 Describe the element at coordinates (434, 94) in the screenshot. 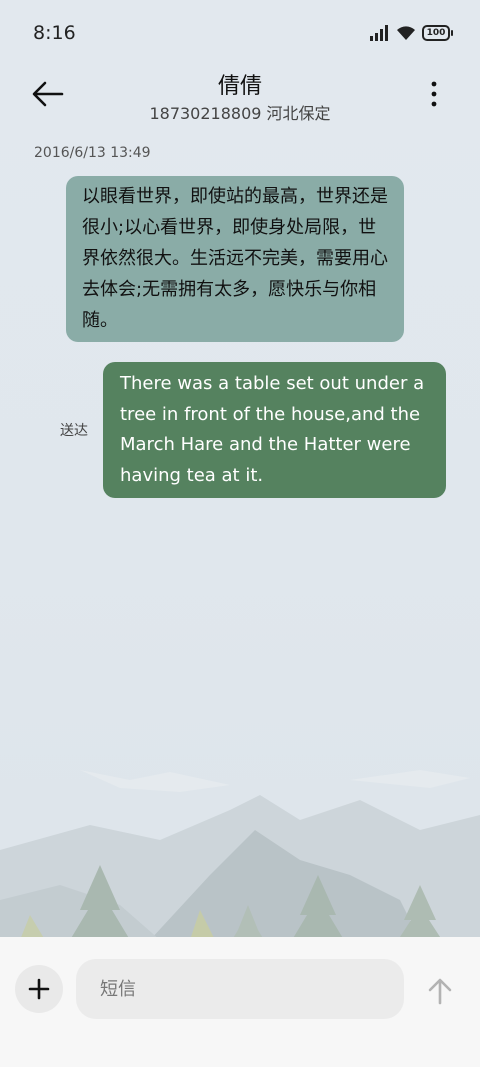

I see `more-vertical-icon` at that location.